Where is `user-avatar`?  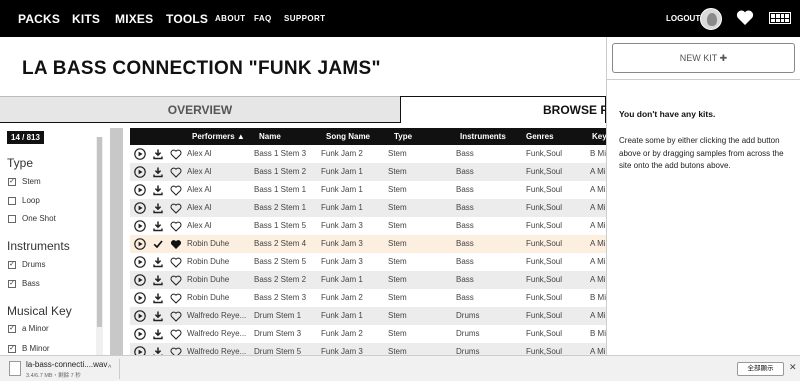 user-avatar is located at coordinates (711, 19).